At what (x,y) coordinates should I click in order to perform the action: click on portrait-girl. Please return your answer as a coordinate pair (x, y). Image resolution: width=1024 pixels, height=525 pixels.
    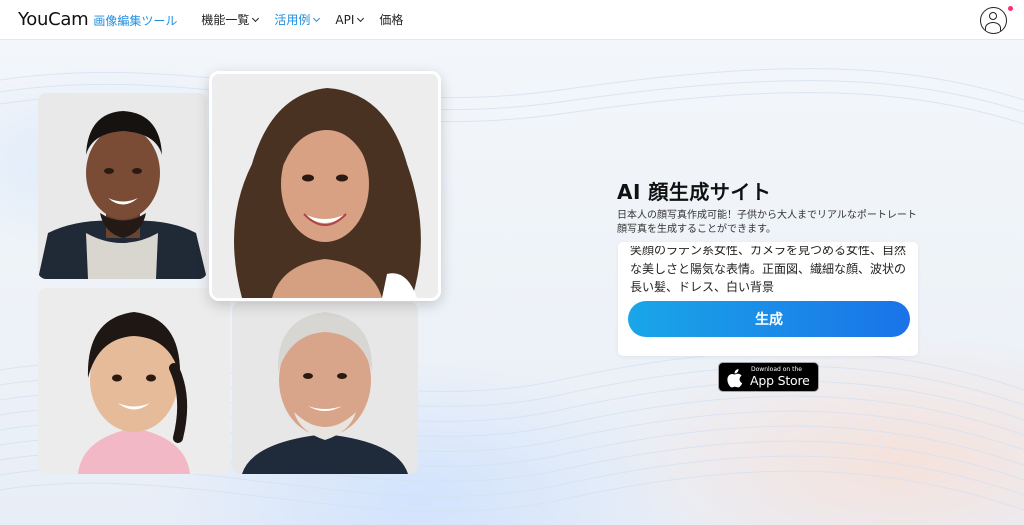
    Looking at the image, I should click on (134, 381).